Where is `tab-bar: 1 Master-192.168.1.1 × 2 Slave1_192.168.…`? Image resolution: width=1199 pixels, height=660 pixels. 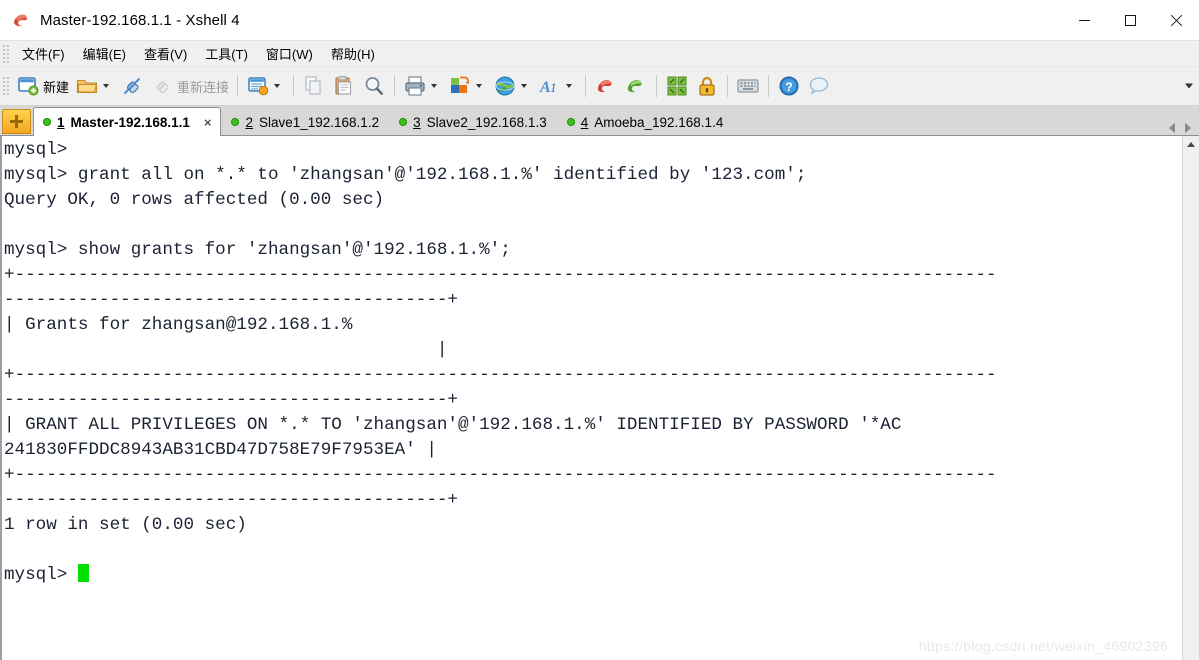
tab-bar: 1 Master-192.168.1.1 × 2 Slave1_192.168.… is located at coordinates (599, 121).